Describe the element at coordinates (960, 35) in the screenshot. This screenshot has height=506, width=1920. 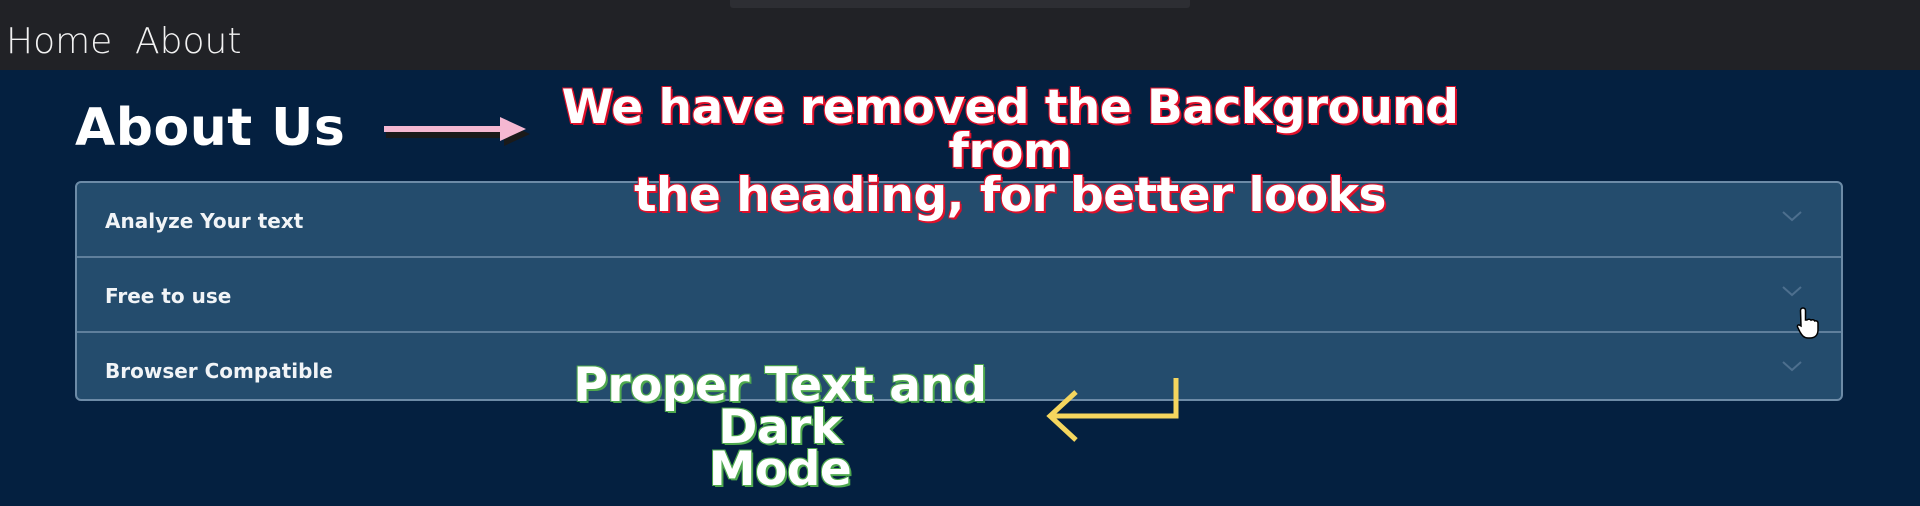
I see `top-navbar: Home About` at that location.